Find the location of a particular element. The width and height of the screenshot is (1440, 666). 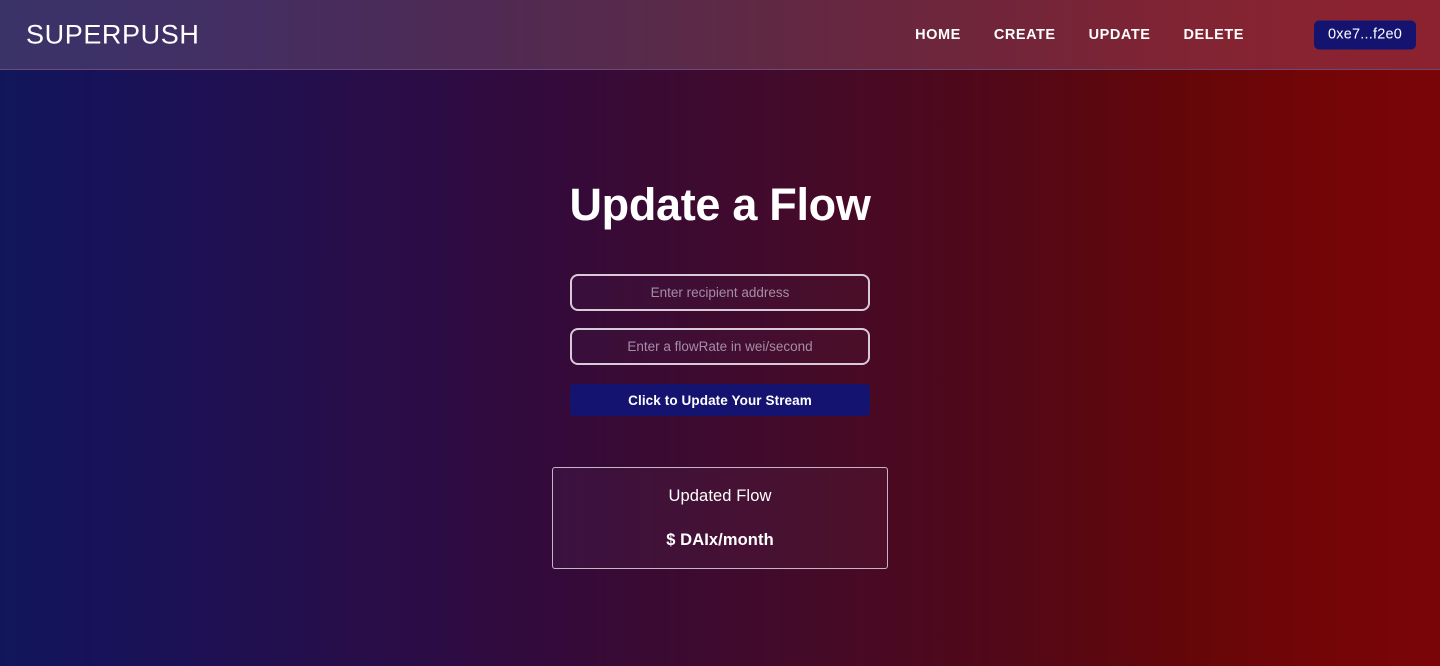

brand-logo: SUPERPUSH is located at coordinates (112, 34).